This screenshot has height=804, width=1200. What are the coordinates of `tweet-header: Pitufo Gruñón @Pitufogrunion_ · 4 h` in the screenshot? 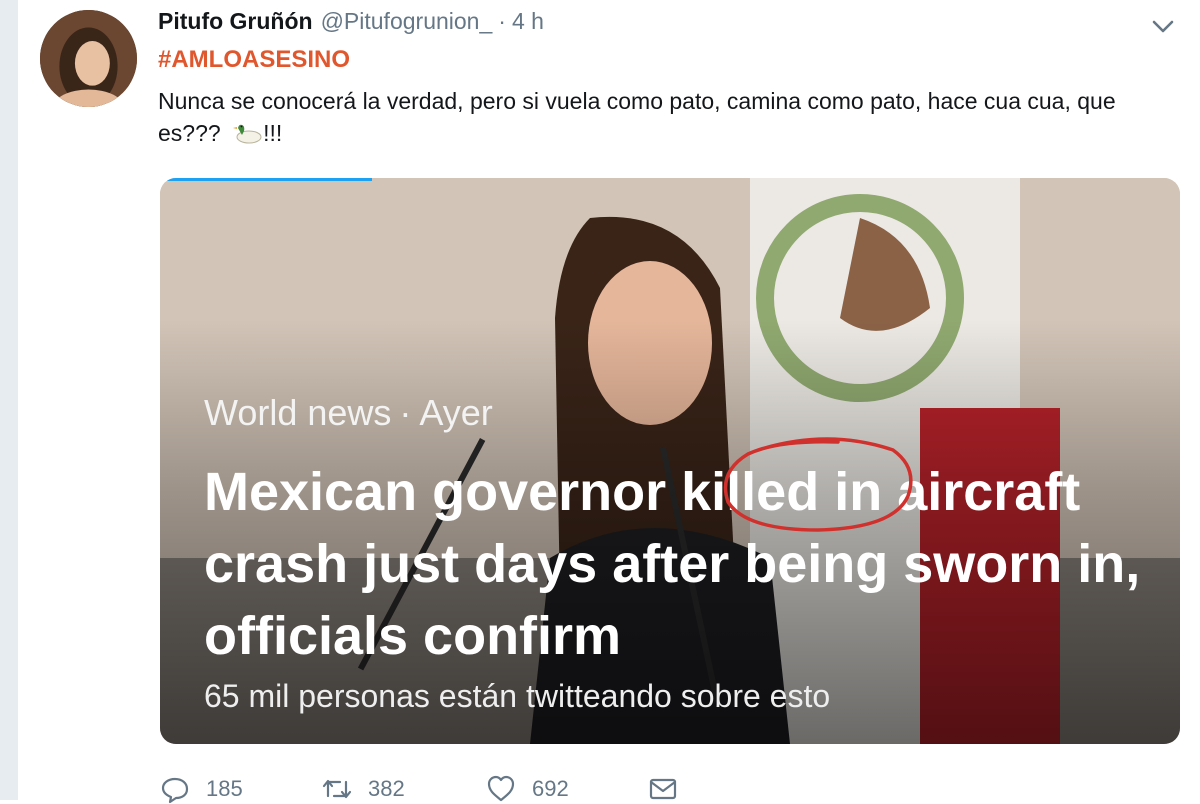 It's located at (351, 23).